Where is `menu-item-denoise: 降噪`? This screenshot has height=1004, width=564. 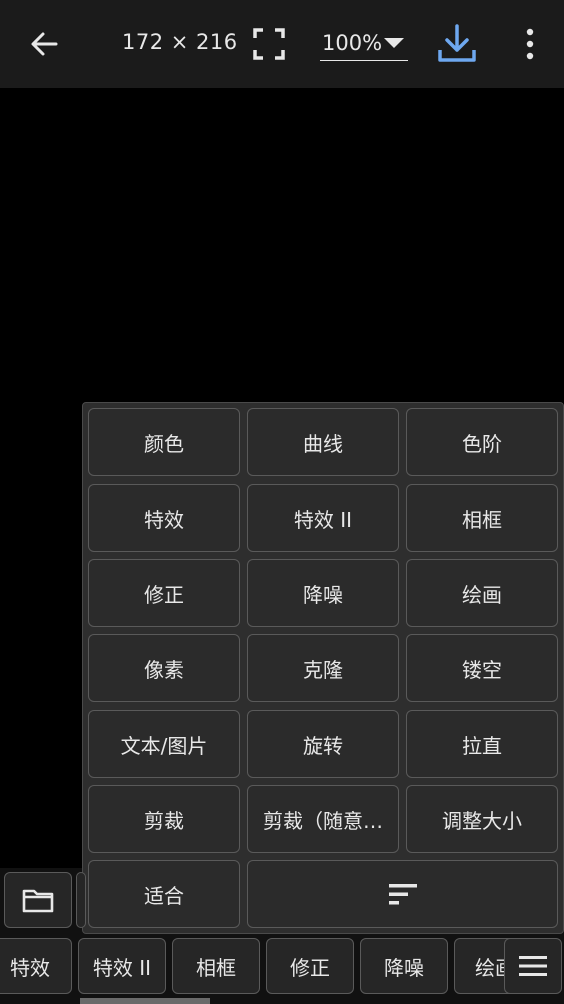 menu-item-denoise: 降噪 is located at coordinates (323, 593).